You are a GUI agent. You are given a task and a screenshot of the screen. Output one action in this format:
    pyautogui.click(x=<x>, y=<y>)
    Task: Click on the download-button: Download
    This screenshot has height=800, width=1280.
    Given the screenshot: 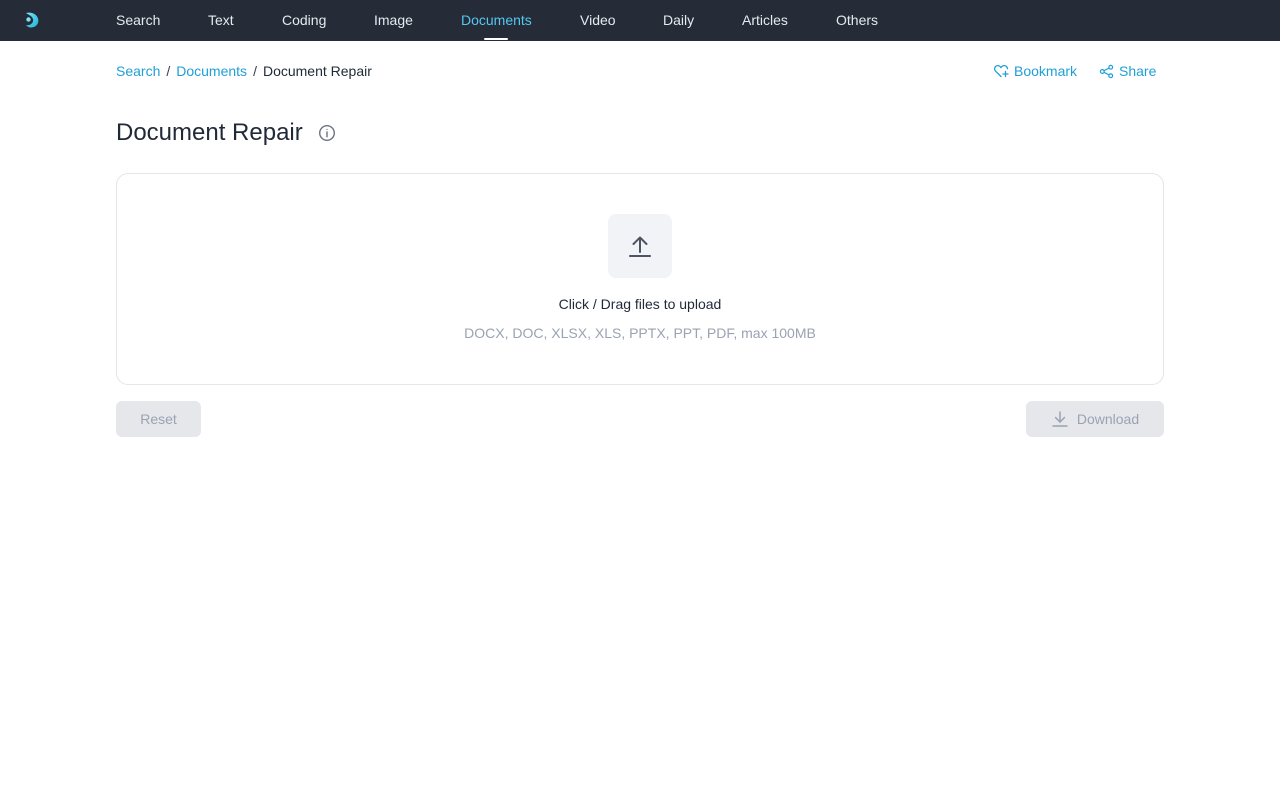 What is the action you would take?
    pyautogui.click(x=1095, y=419)
    